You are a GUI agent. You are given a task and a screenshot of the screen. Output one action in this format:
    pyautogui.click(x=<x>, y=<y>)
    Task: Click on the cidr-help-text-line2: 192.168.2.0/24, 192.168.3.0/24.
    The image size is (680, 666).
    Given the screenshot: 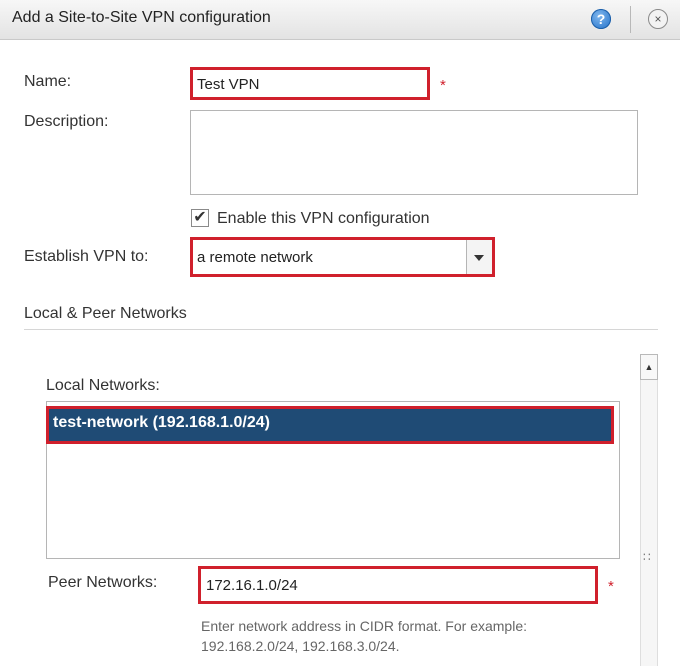 What is the action you would take?
    pyautogui.click(x=300, y=646)
    